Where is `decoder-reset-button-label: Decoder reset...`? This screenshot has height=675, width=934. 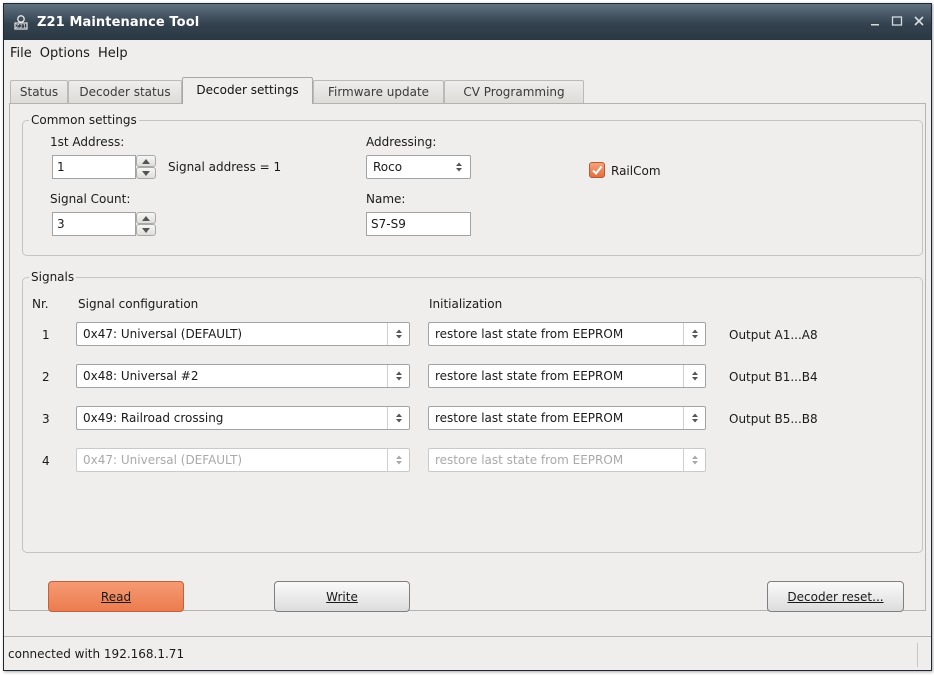 decoder-reset-button-label: Decoder reset... is located at coordinates (835, 596).